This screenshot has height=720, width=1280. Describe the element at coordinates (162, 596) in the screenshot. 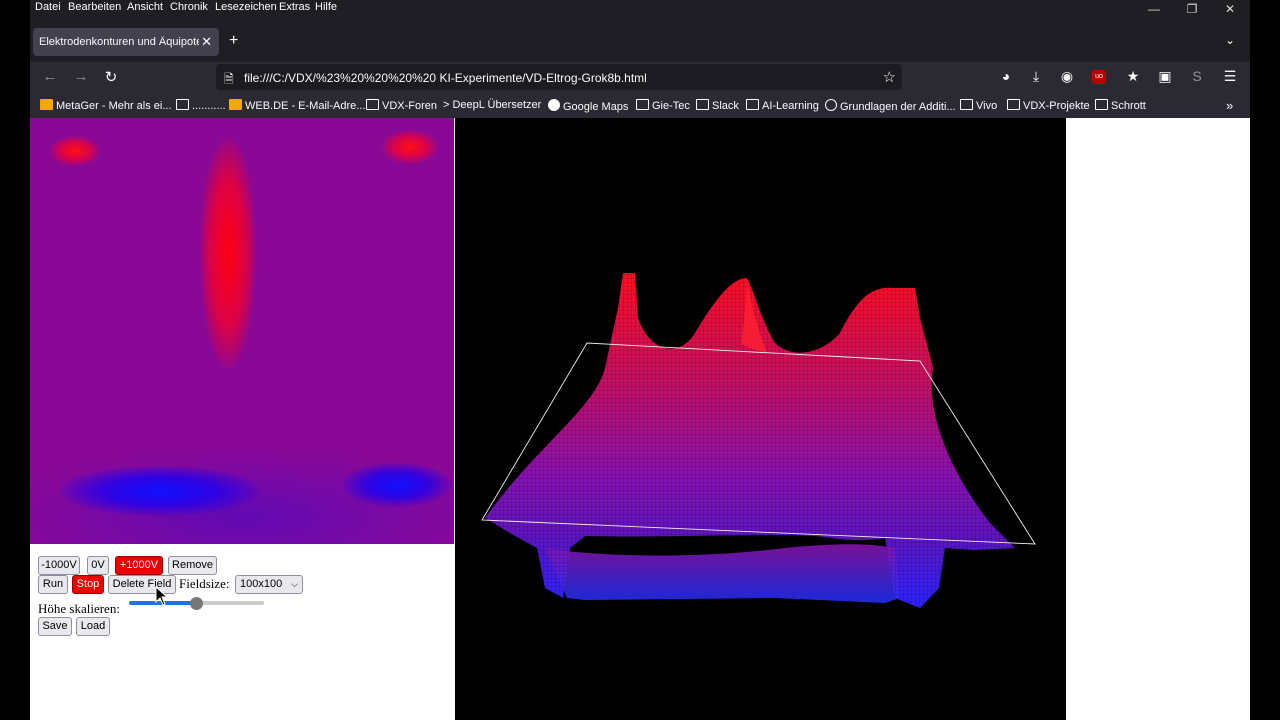

I see `mouse-cursor-icon` at that location.